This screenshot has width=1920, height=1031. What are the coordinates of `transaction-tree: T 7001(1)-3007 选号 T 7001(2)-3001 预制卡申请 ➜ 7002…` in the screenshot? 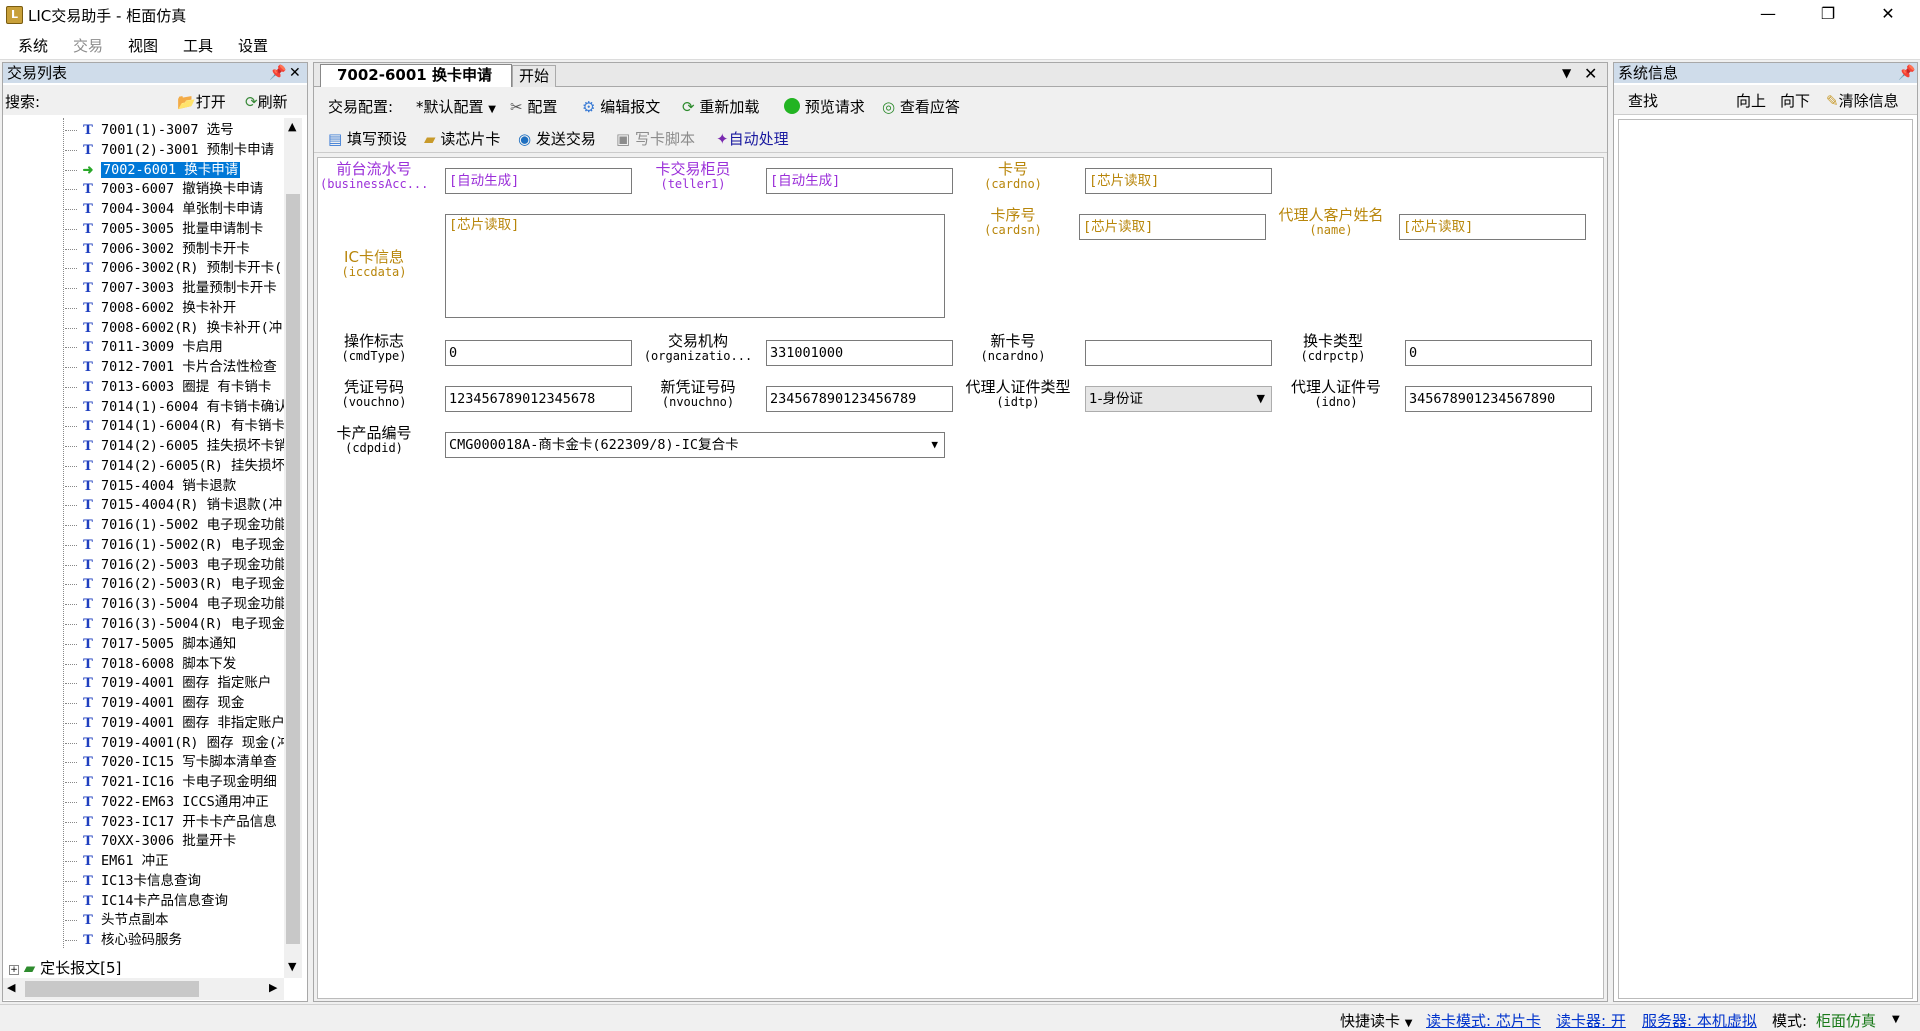 It's located at (144, 549).